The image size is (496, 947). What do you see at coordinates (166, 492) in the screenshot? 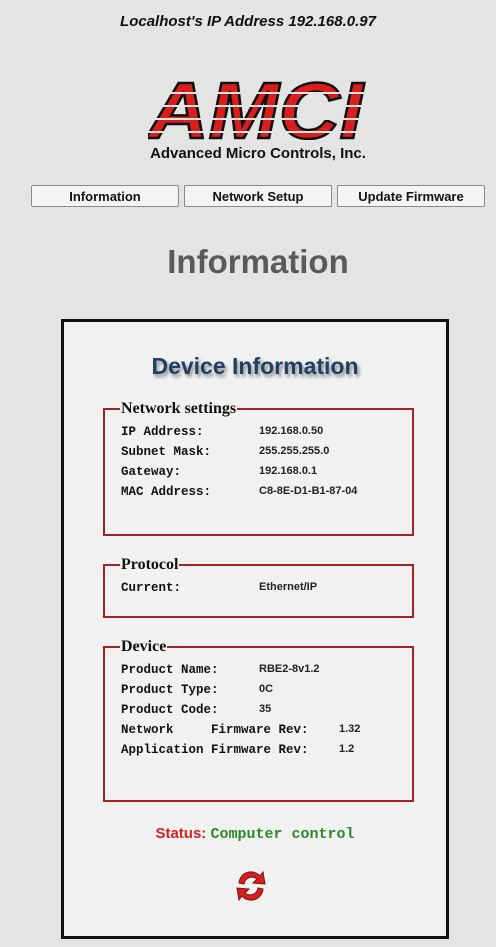
I see `mac-address-label: MAC Address:` at bounding box center [166, 492].